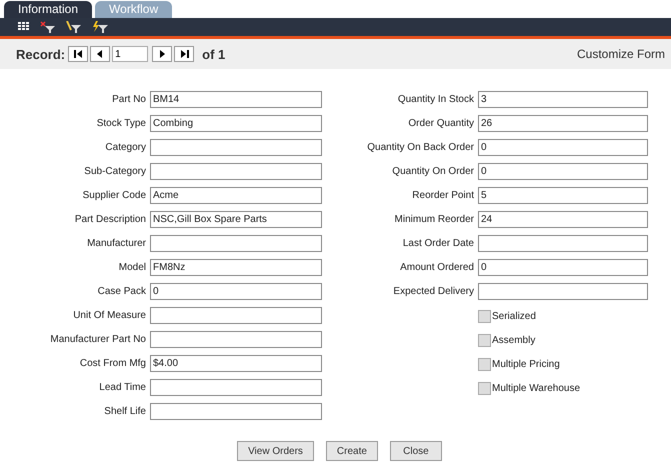  I want to click on input-field: 26, so click(563, 123).